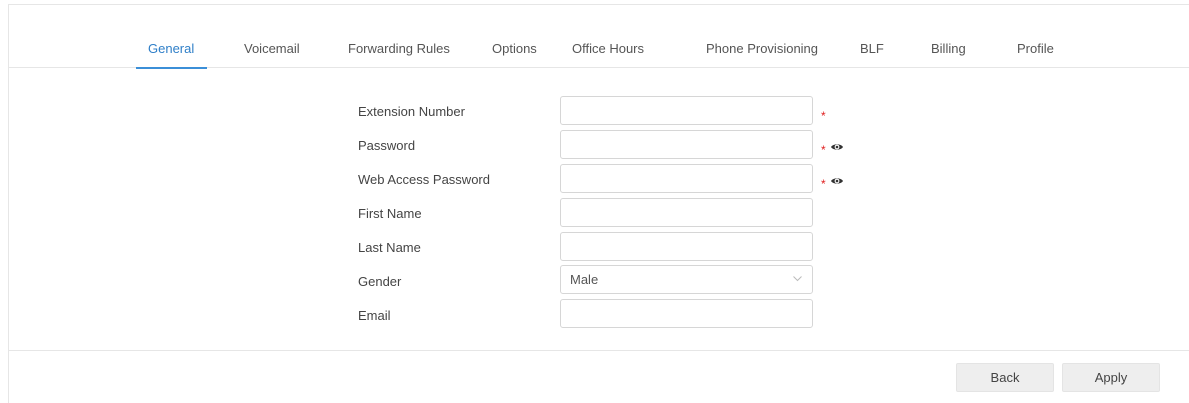 This screenshot has width=1189, height=403. I want to click on first-name-input, so click(686, 212).